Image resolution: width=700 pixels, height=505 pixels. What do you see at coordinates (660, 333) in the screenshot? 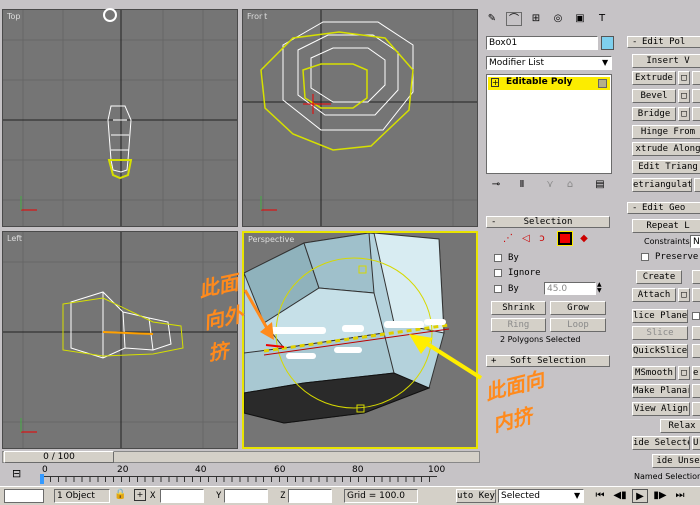
I see `slice-button: Slice` at bounding box center [660, 333].